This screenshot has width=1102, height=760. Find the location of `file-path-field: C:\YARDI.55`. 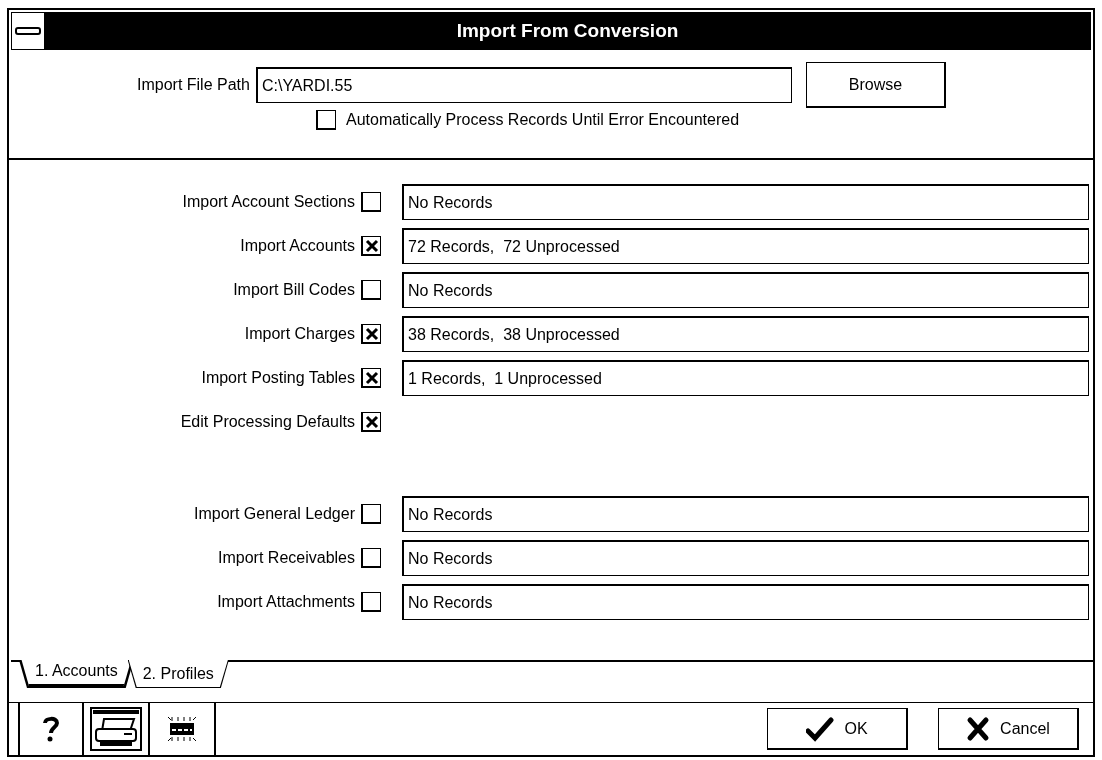

file-path-field: C:\YARDI.55 is located at coordinates (523, 85).